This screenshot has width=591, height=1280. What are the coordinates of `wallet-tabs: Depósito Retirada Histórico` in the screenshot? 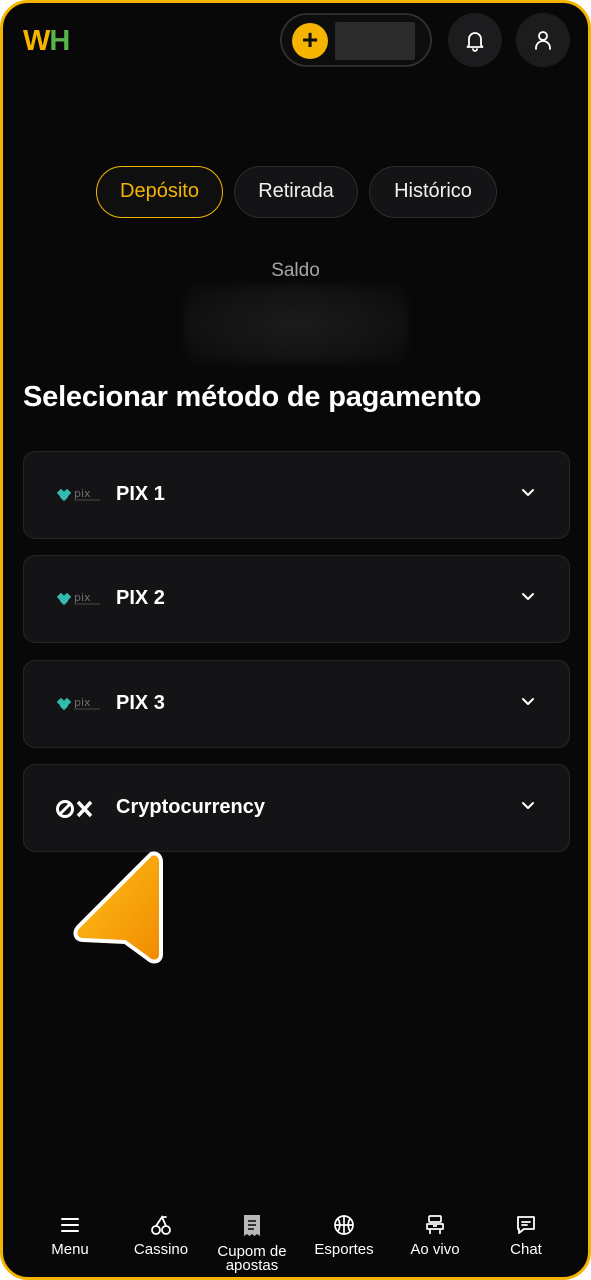 It's located at (295, 193).